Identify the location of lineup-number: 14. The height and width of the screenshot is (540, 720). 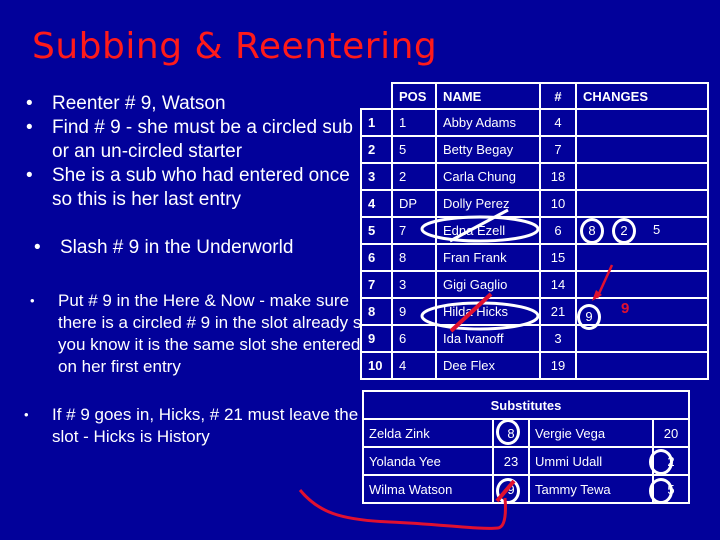
(558, 284).